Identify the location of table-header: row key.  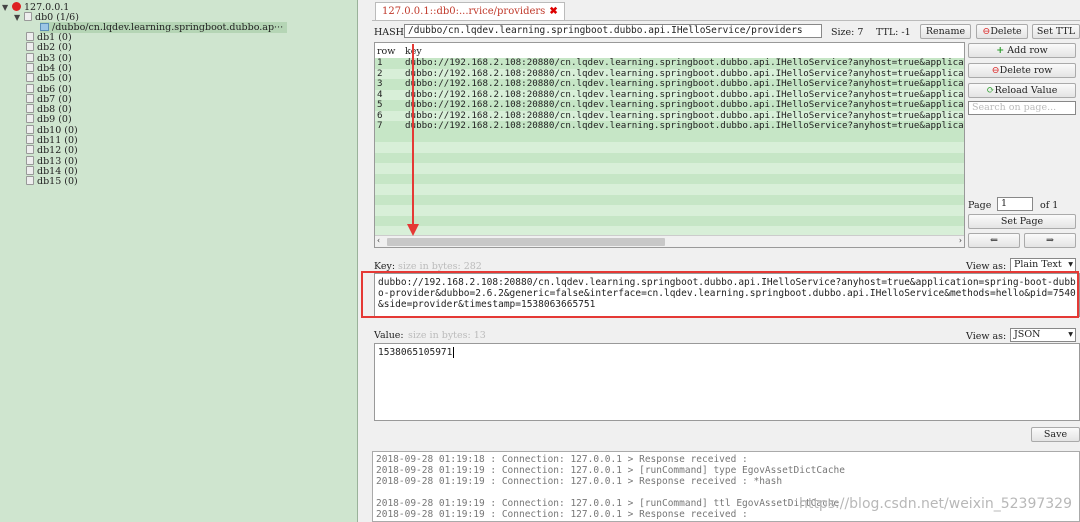
(669, 50).